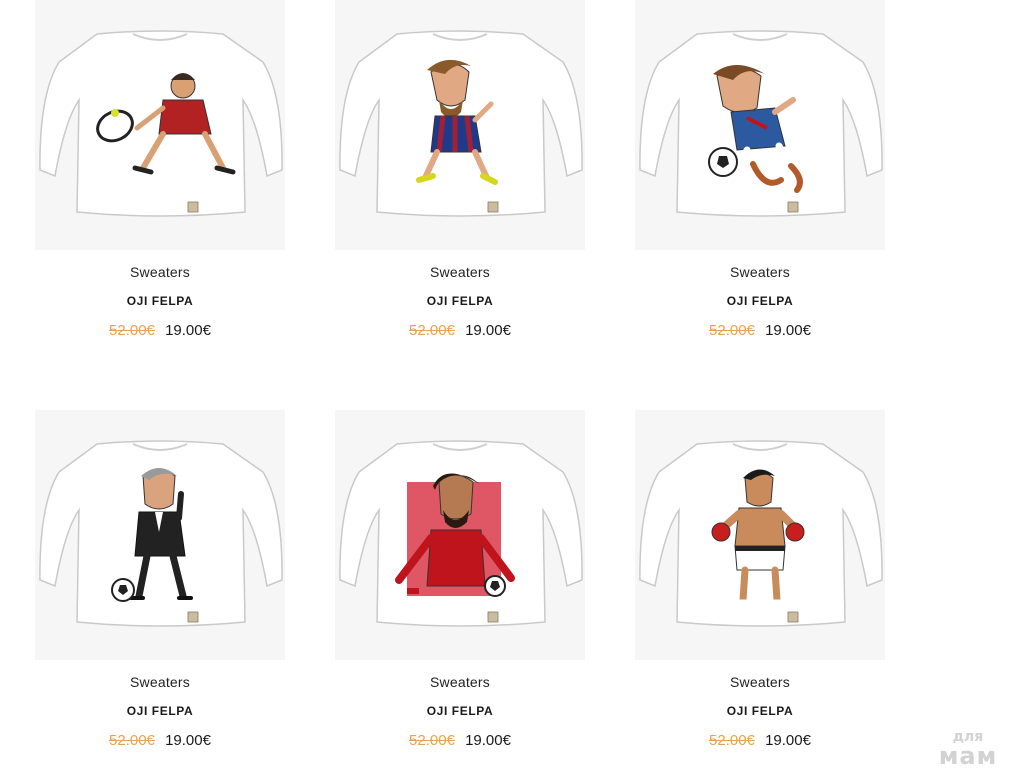  I want to click on watermark-logo: для мам, so click(968, 749).